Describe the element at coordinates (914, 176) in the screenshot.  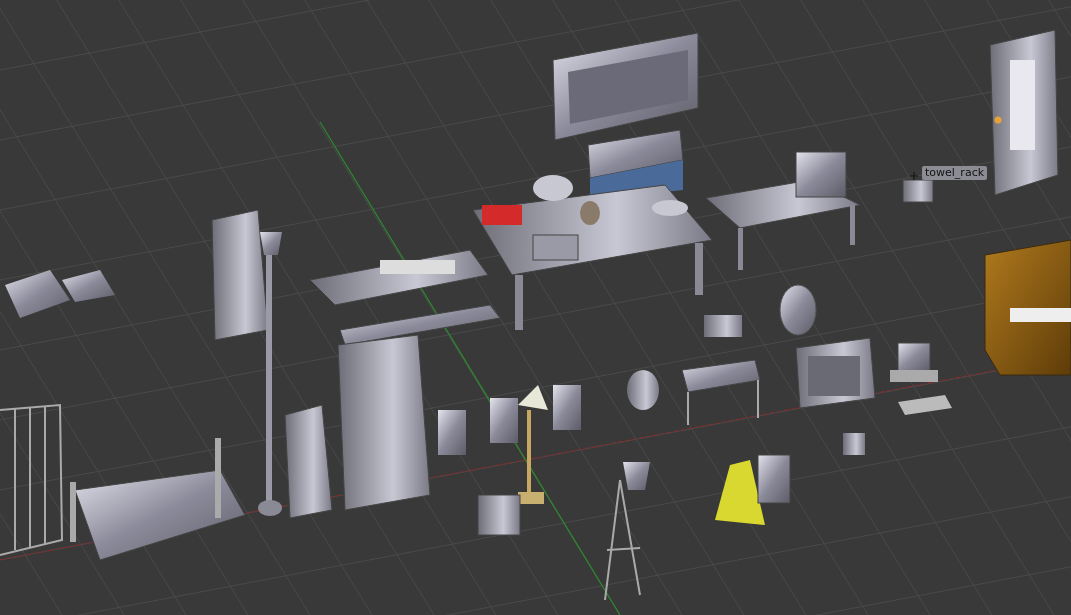
I see `object-origin-icon` at that location.